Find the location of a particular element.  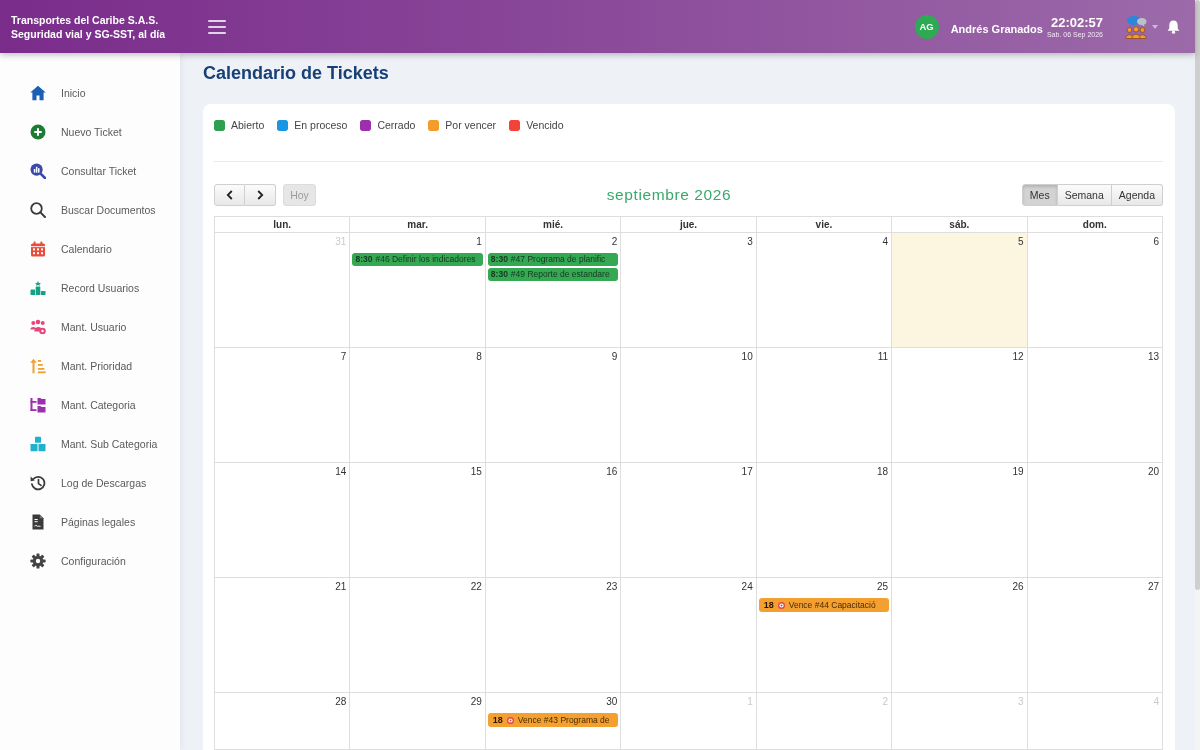

day-number: 16 is located at coordinates (612, 471).